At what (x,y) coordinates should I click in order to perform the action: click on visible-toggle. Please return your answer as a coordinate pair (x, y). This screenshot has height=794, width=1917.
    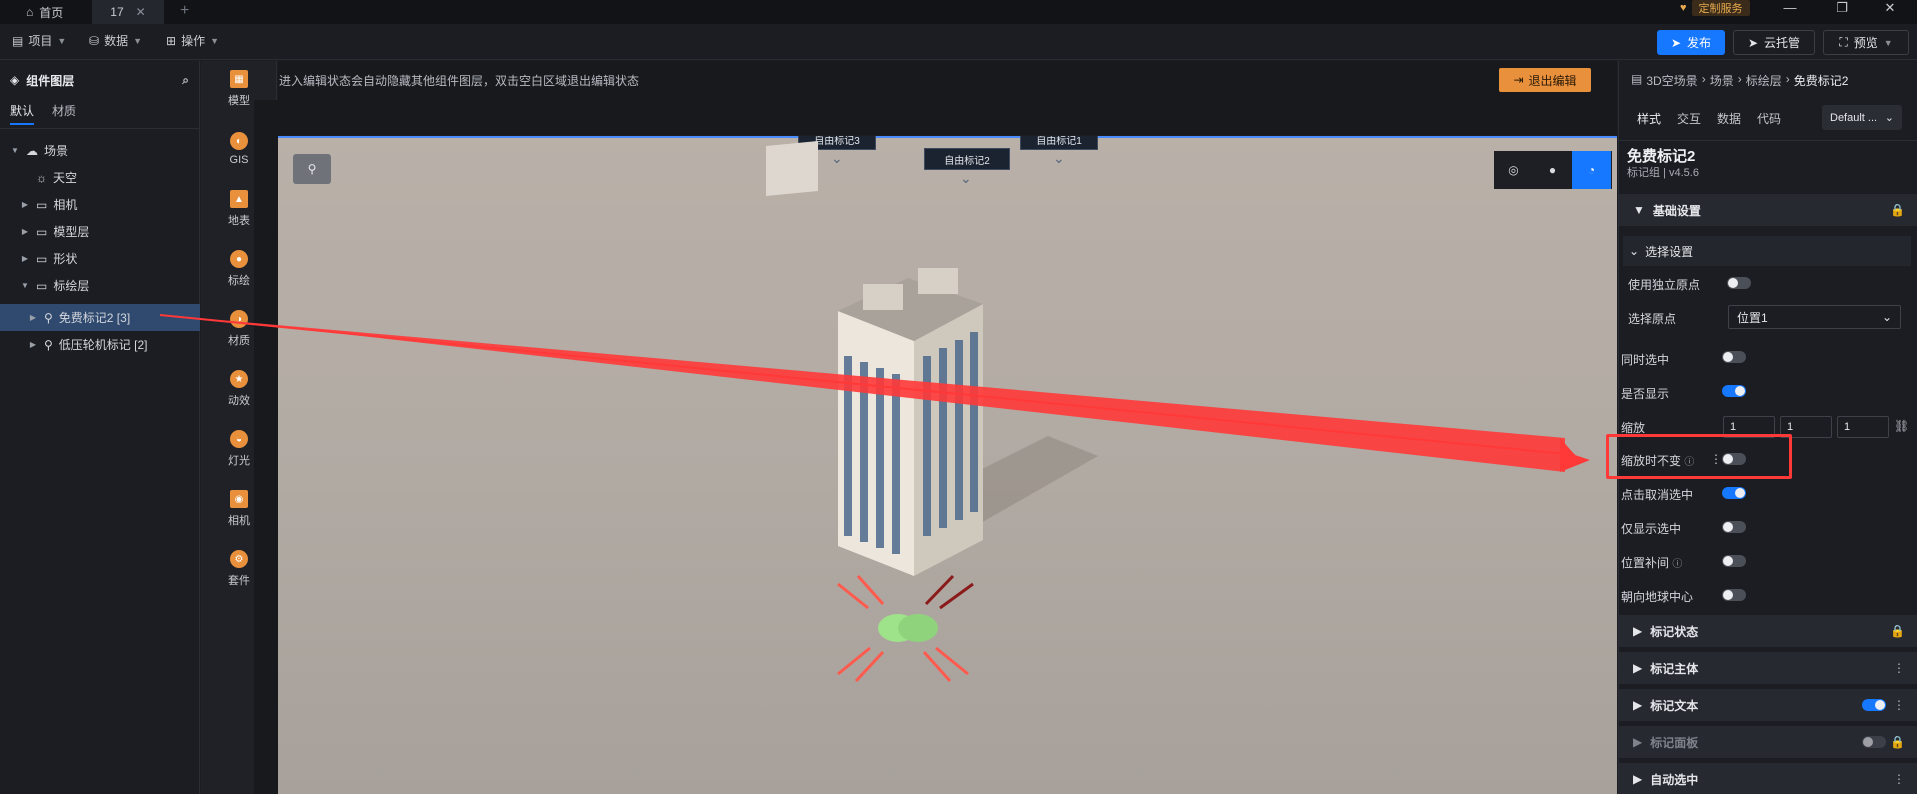
    Looking at the image, I should click on (1734, 391).